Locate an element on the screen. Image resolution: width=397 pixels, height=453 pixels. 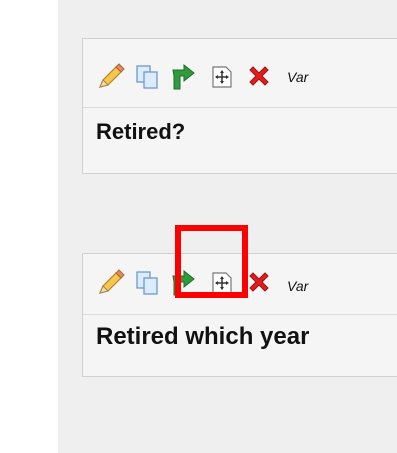
field-question-text: Retired? is located at coordinates (141, 131).